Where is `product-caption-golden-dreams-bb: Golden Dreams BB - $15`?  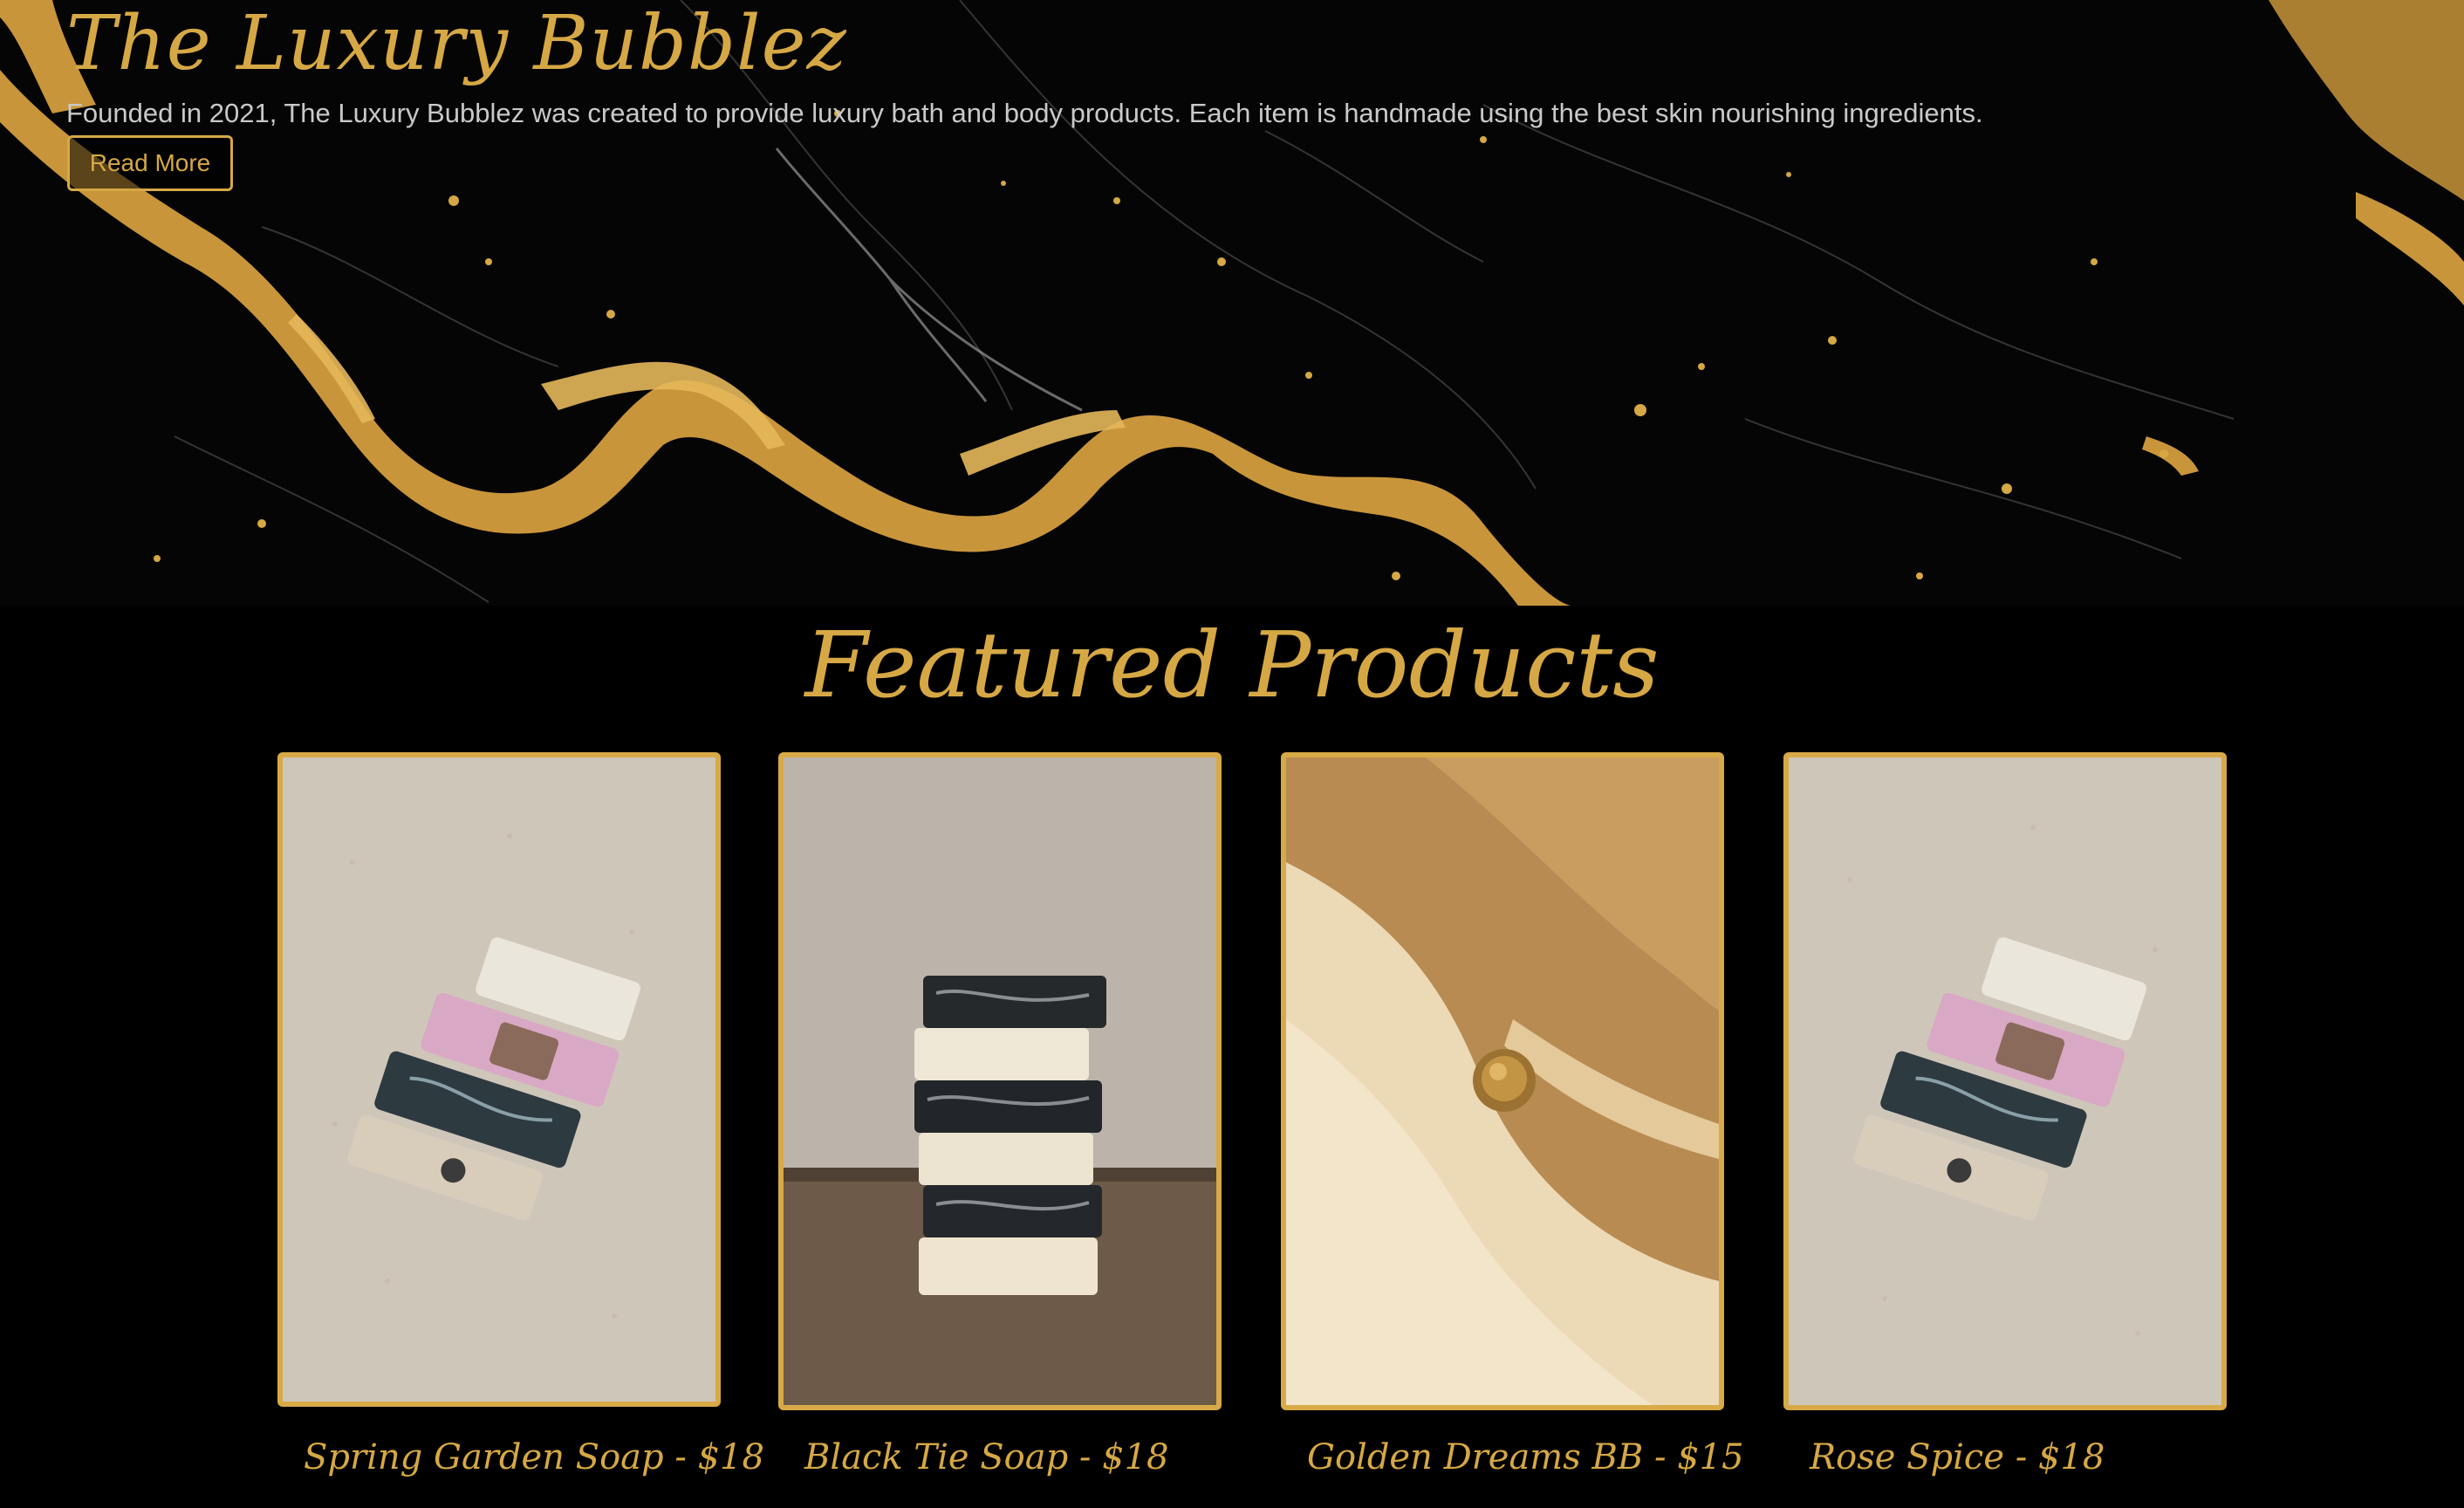
product-caption-golden-dreams-bb: Golden Dreams BB - $15 is located at coordinates (1525, 1457).